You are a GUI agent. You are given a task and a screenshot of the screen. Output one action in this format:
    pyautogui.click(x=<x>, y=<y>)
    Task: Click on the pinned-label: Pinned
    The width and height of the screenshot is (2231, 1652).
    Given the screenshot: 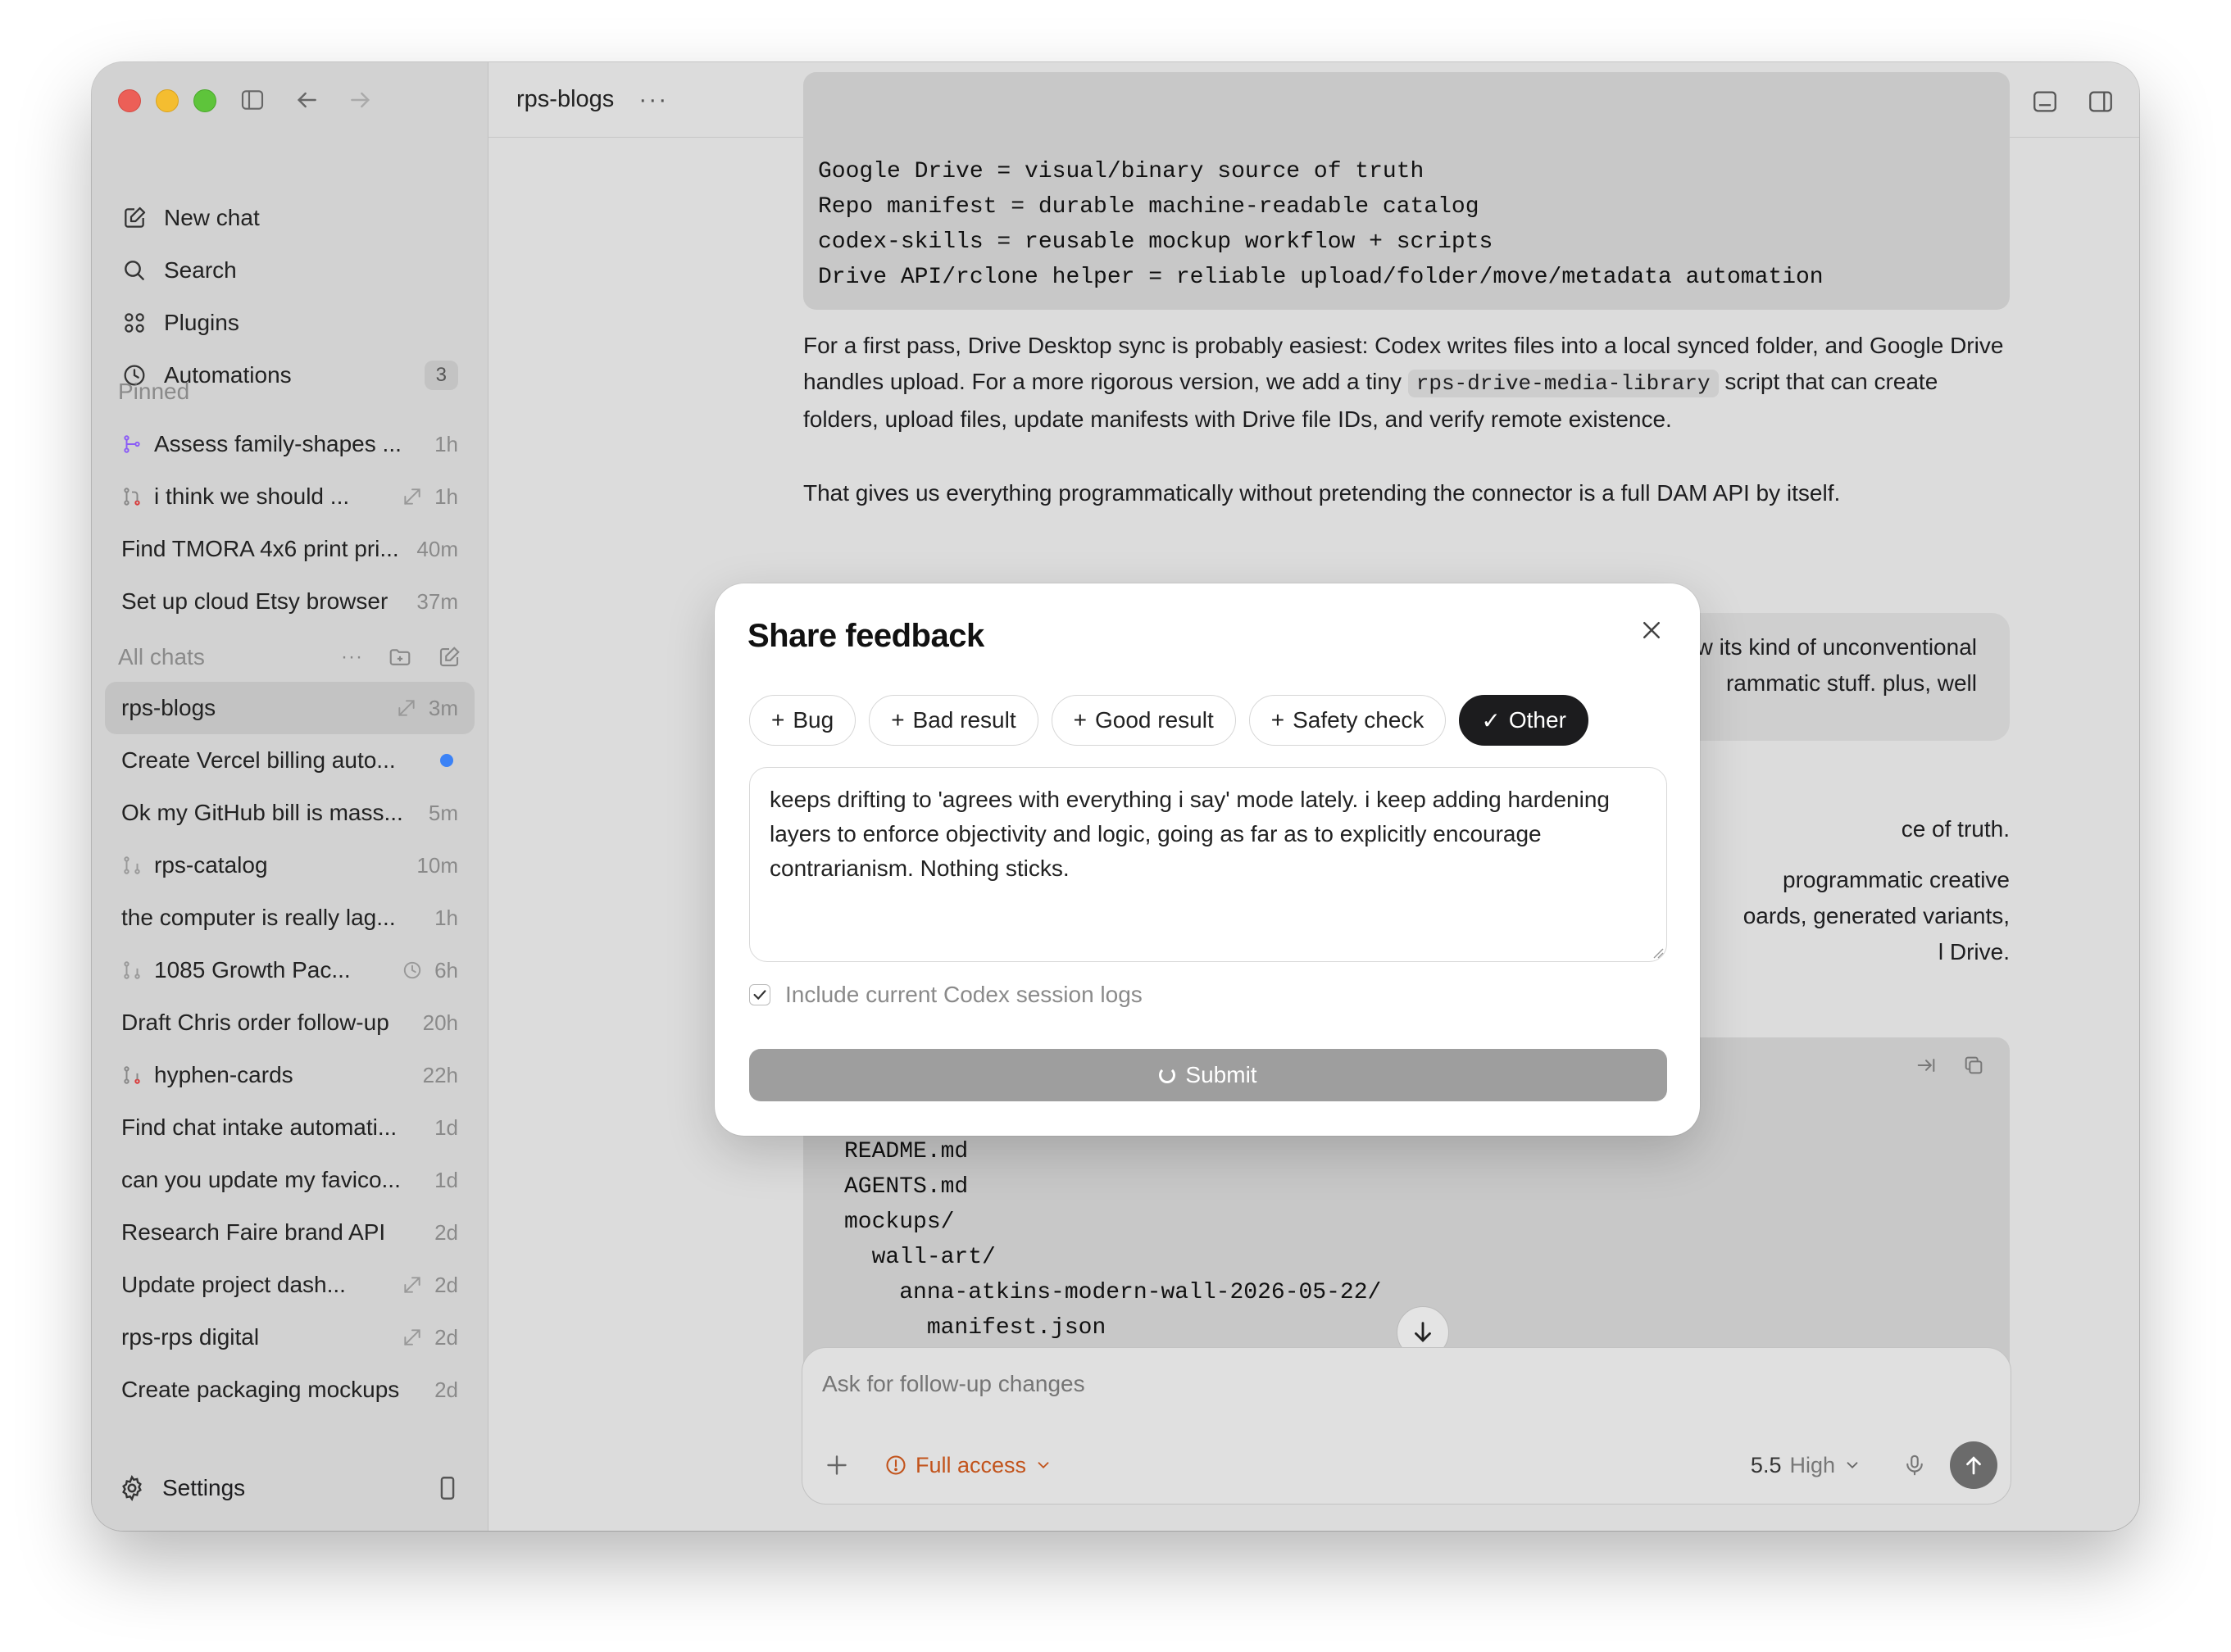 What is the action you would take?
    pyautogui.click(x=154, y=391)
    